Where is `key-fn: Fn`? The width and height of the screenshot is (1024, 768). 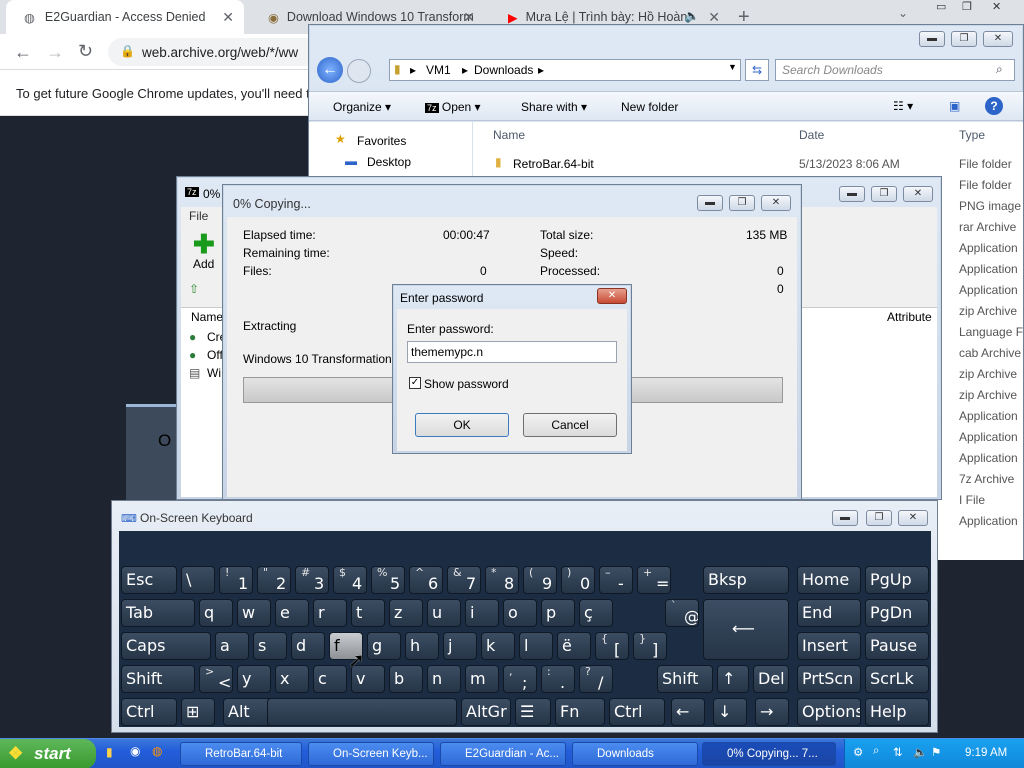
key-fn: Fn is located at coordinates (580, 712).